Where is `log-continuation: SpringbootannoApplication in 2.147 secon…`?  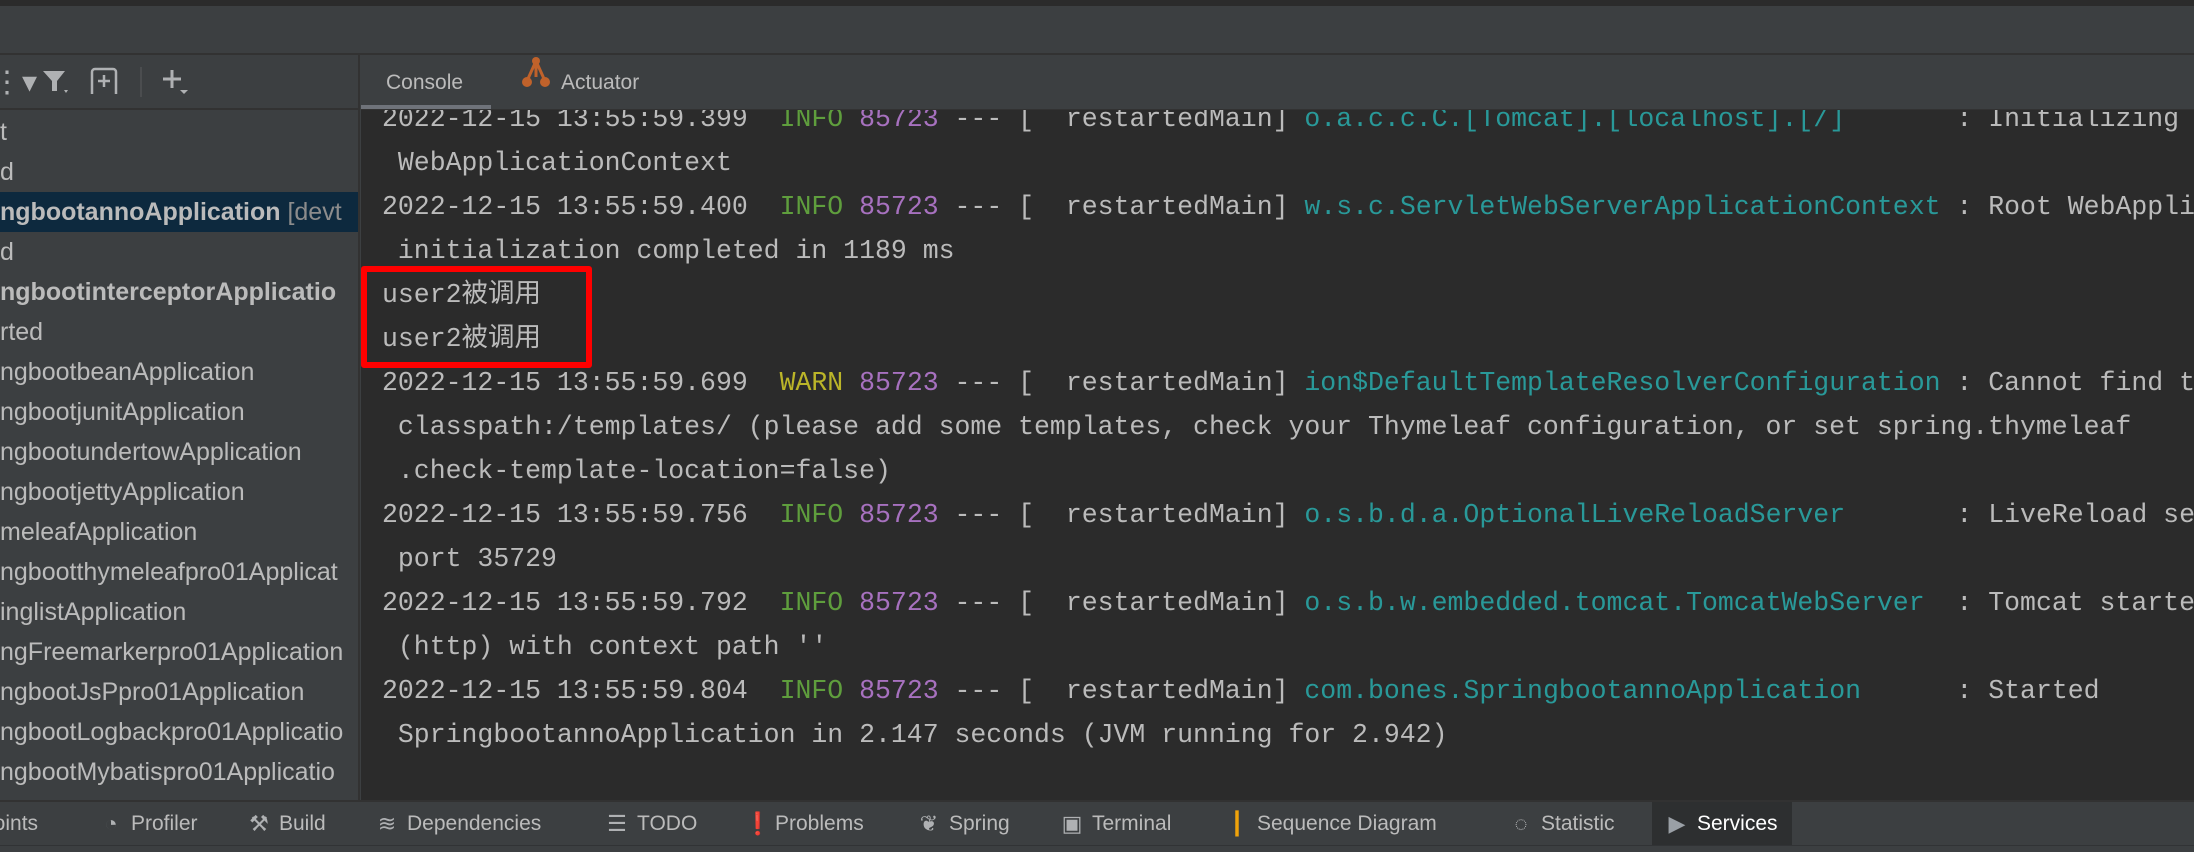 log-continuation: SpringbootannoApplication in 2.147 secon… is located at coordinates (922, 735).